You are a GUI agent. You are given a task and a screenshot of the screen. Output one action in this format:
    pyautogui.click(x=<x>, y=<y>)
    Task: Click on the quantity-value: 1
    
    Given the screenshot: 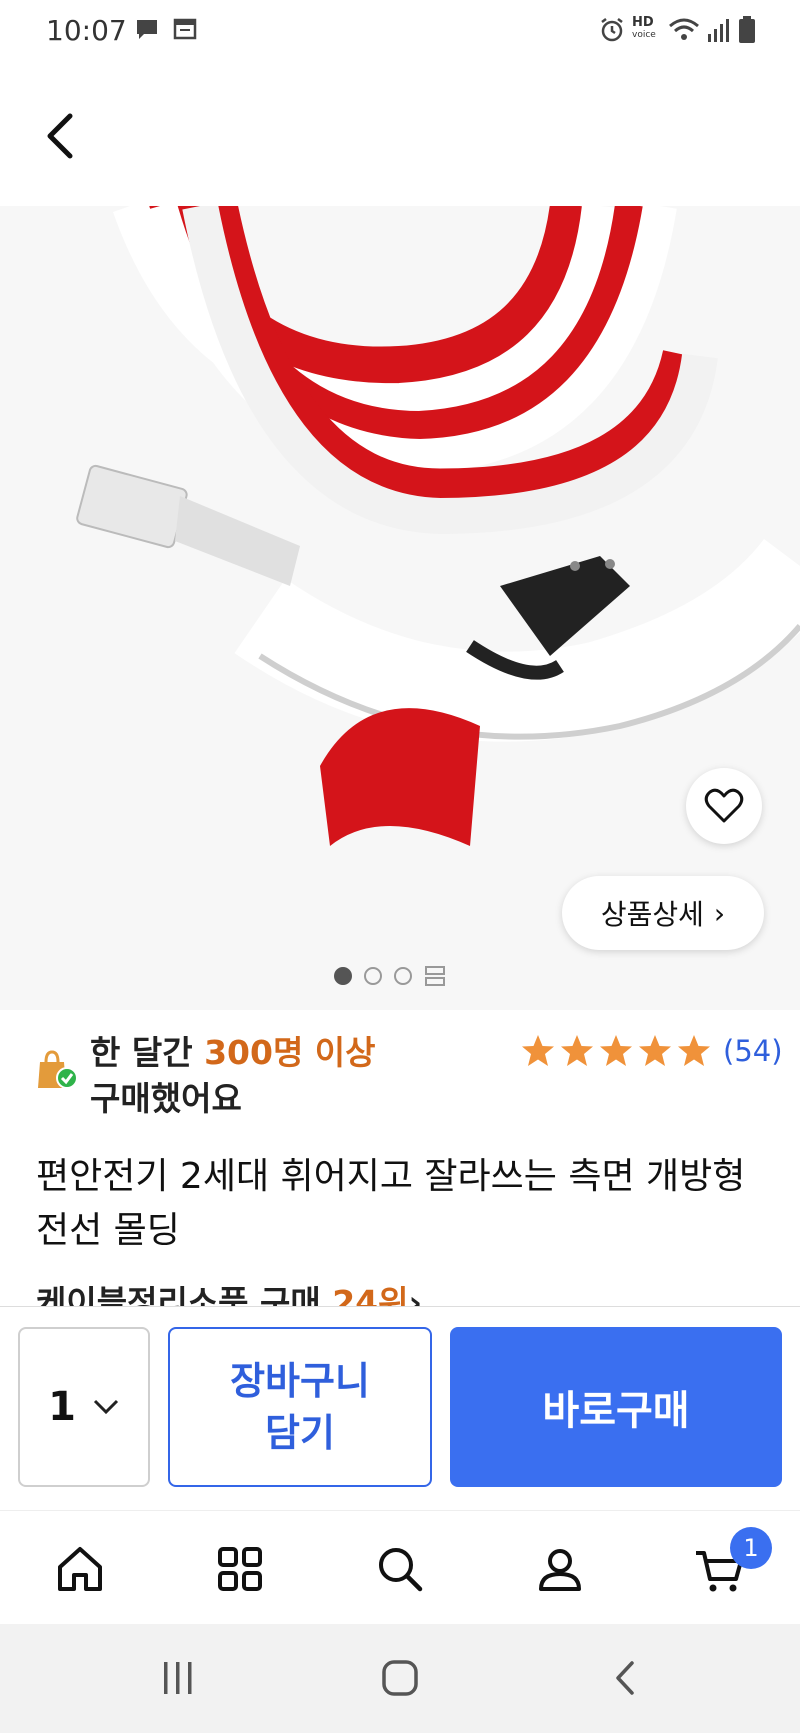 What is the action you would take?
    pyautogui.click(x=62, y=1407)
    